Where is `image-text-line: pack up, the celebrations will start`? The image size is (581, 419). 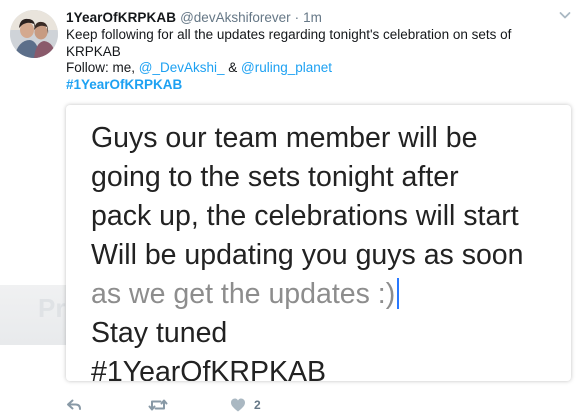
image-text-line: pack up, the celebrations will start is located at coordinates (305, 216).